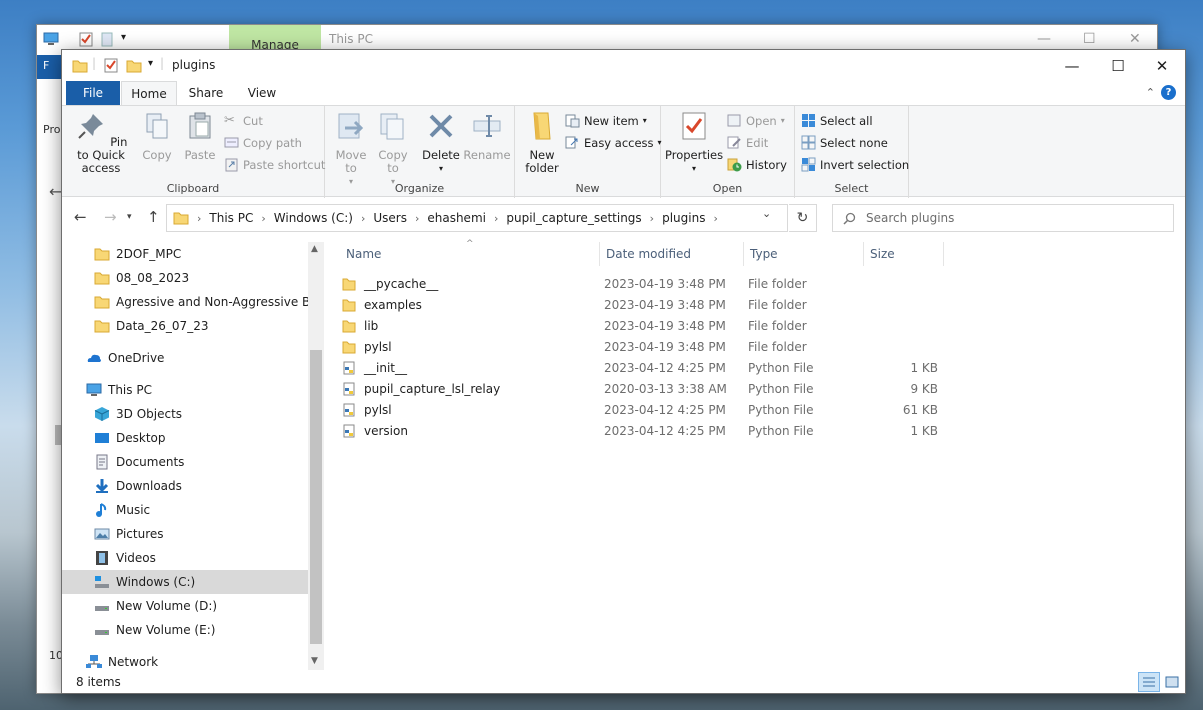  Describe the element at coordinates (642, 346) in the screenshot. I see `file-row: pylsl 2023-04-19 3:48 PM File folder` at that location.